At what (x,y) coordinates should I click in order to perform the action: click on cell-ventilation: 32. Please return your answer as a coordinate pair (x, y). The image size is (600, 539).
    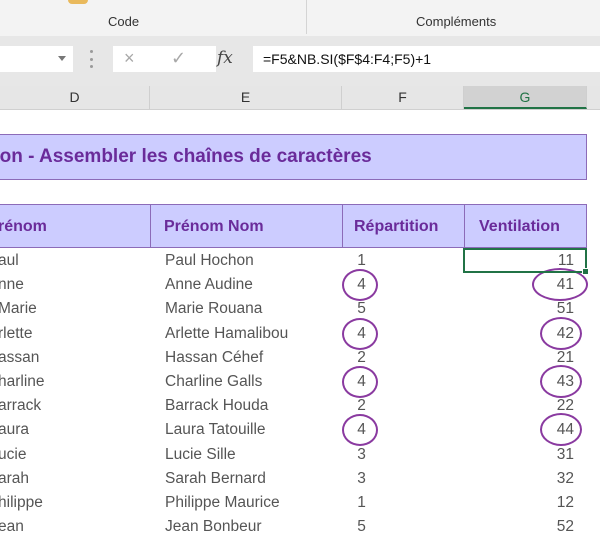
    Looking at the image, I should click on (519, 479).